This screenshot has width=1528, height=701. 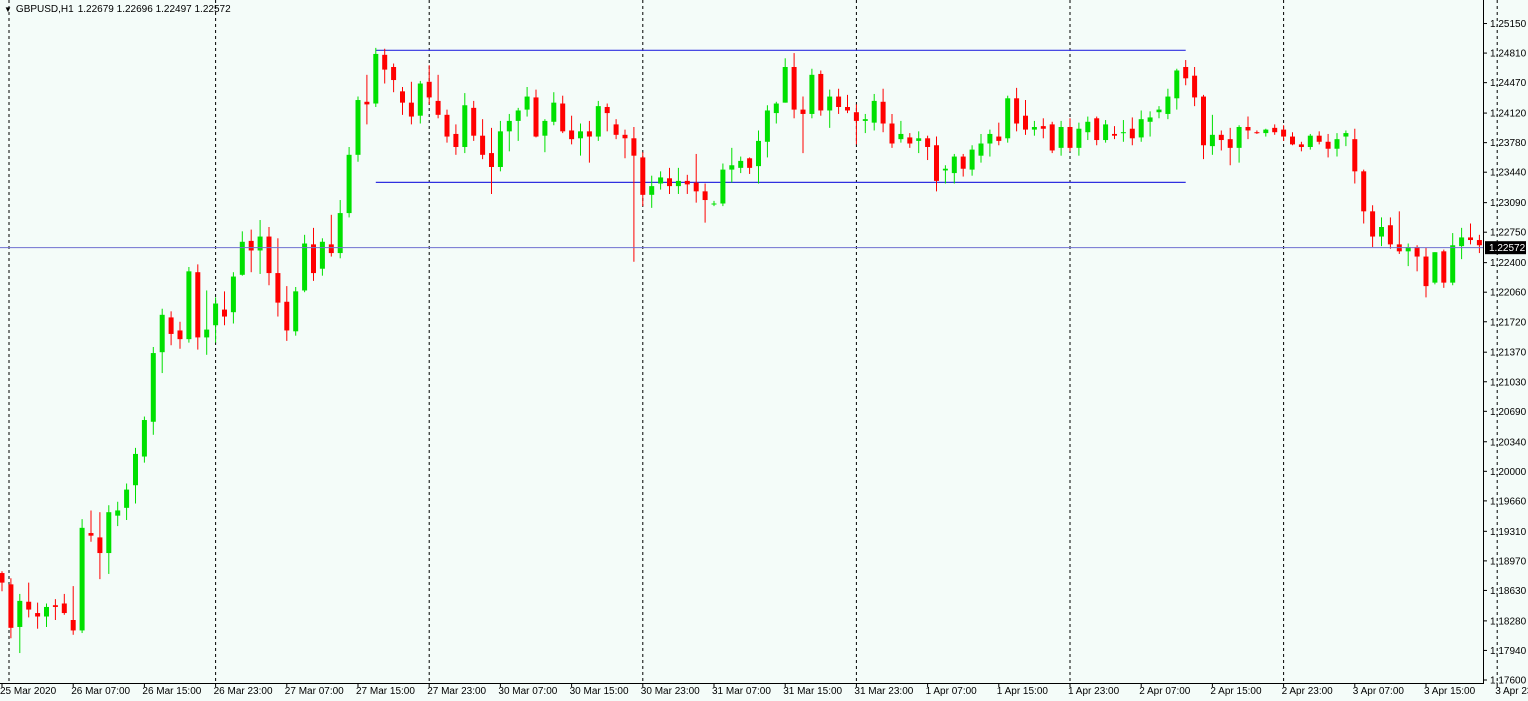 I want to click on time-tick-label: 31 Mar 23:00, so click(x=883, y=691).